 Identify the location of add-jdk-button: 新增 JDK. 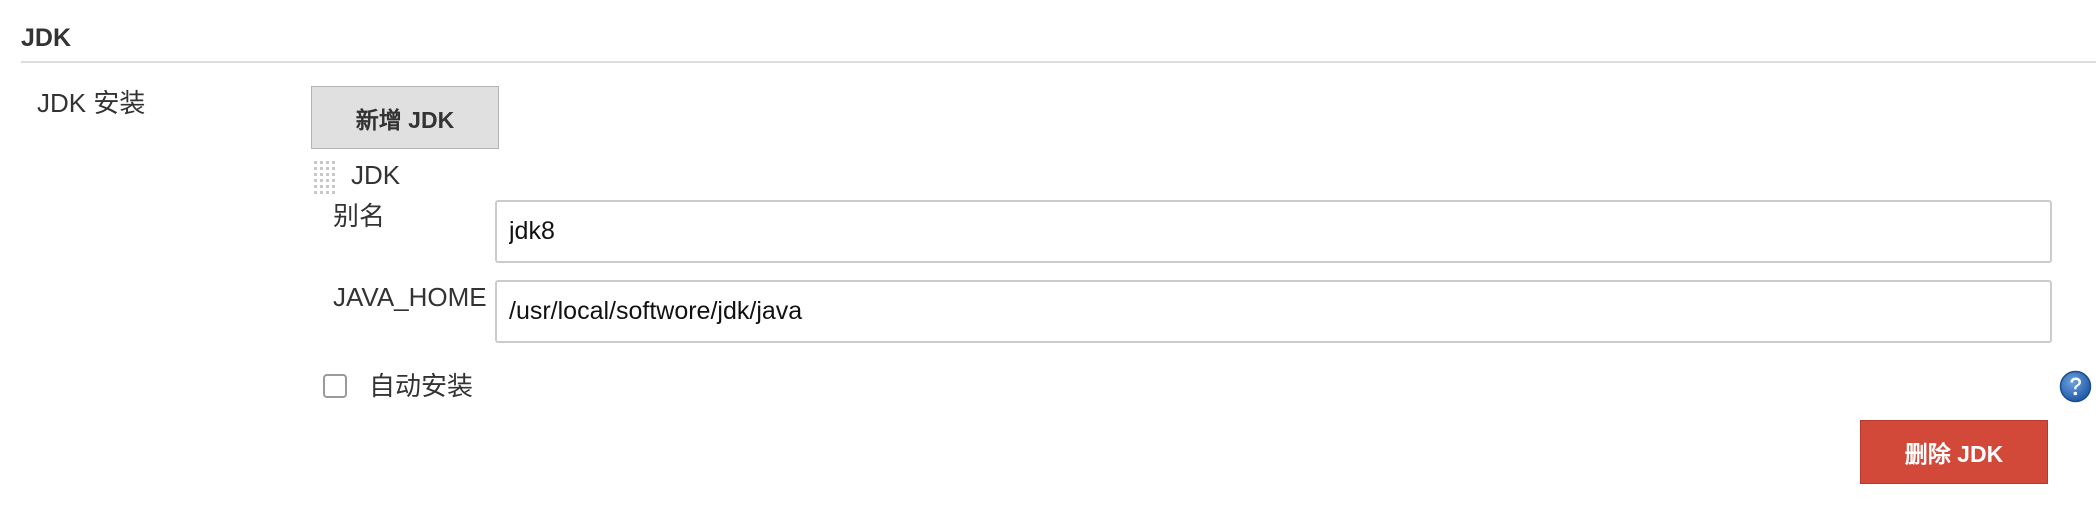
(405, 117).